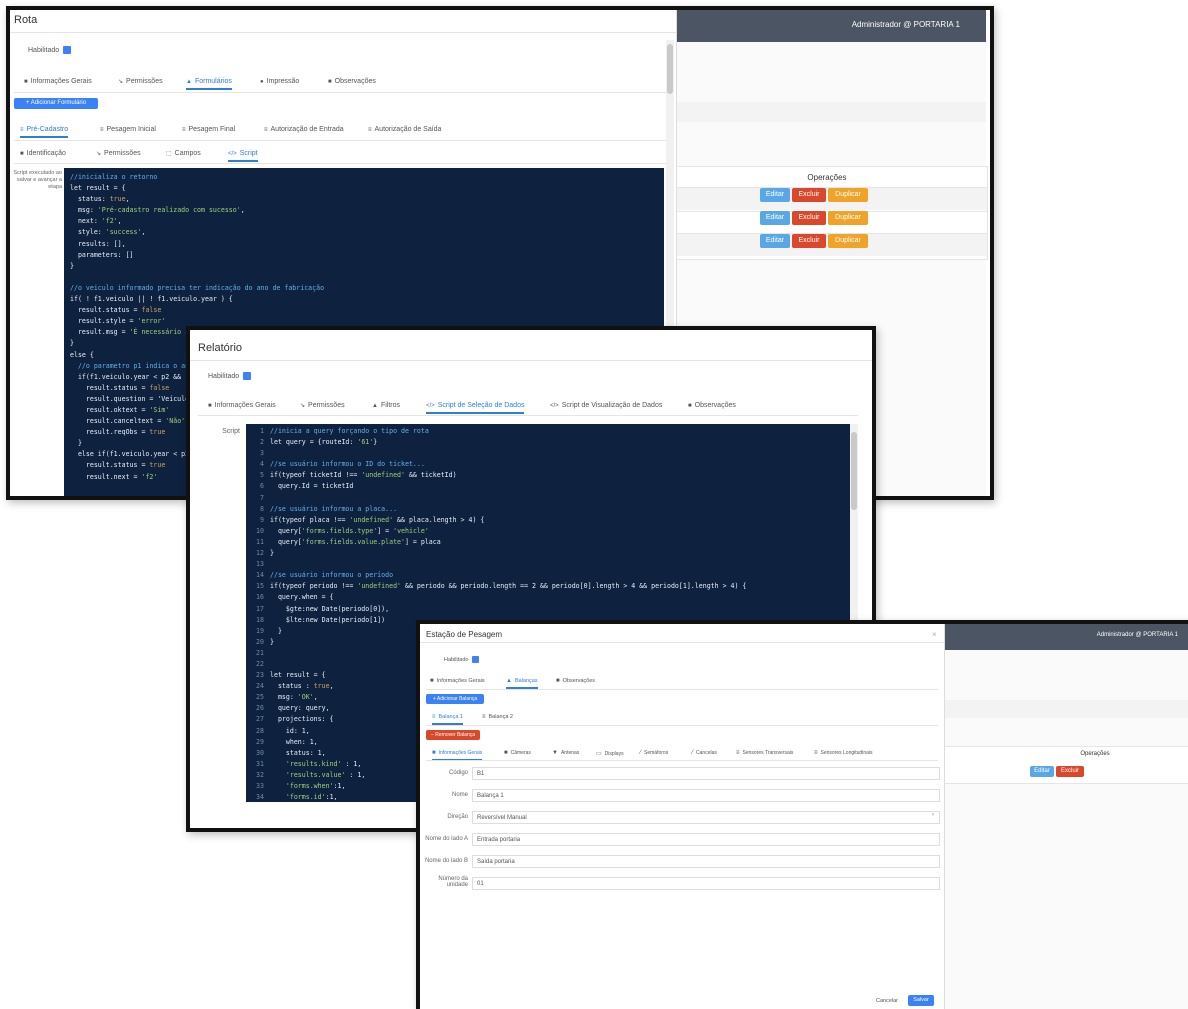 Image resolution: width=1188 pixels, height=1009 pixels. Describe the element at coordinates (706, 773) in the screenshot. I see `code-field: B1` at that location.